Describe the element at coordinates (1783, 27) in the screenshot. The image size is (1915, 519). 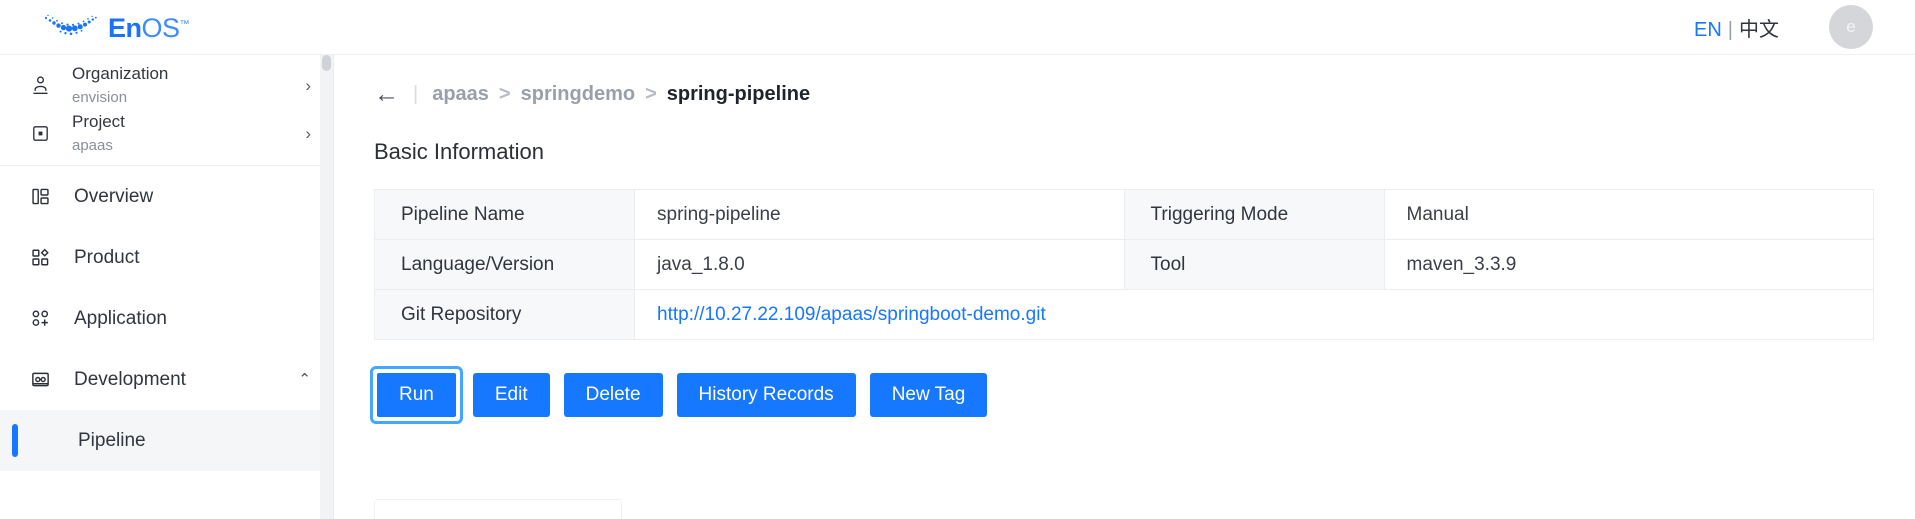
I see `header-right: EN | 中文 e` at that location.